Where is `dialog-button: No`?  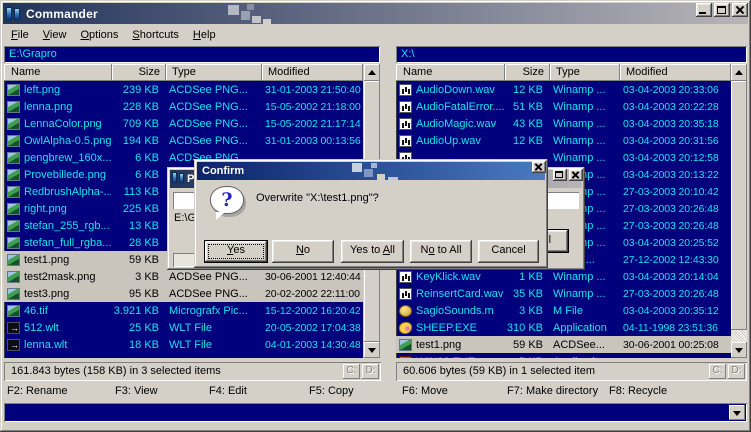 dialog-button: No is located at coordinates (303, 251).